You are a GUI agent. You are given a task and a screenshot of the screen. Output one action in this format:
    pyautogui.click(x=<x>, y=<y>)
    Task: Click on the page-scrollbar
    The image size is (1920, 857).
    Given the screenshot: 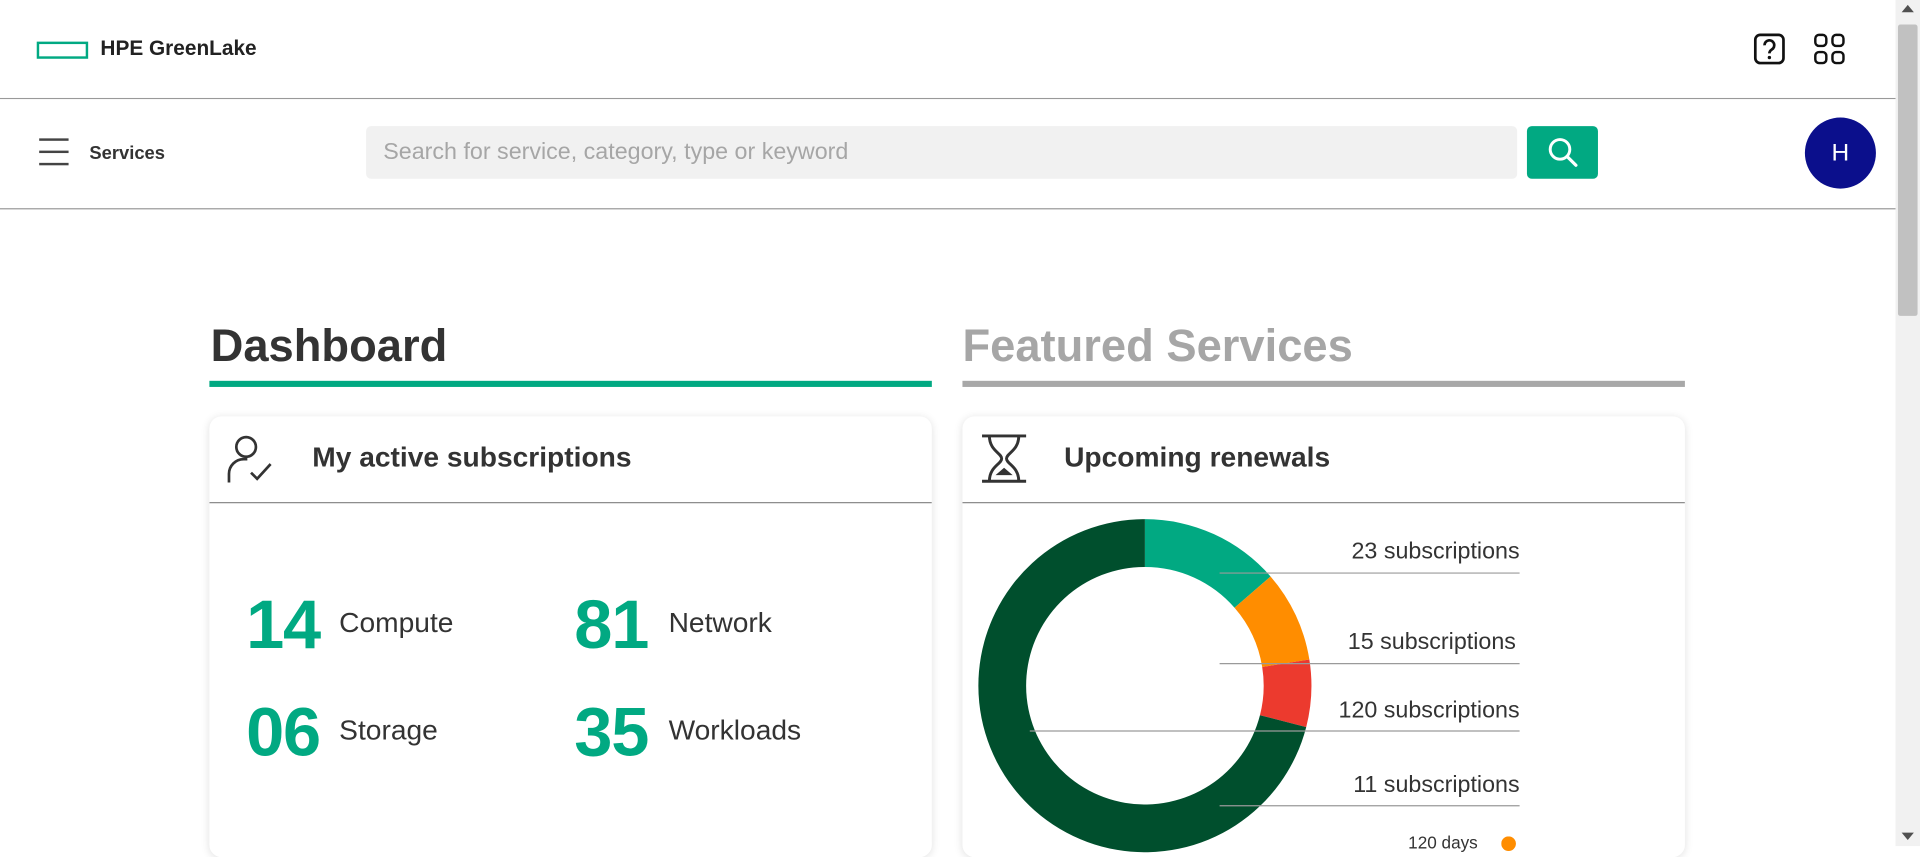 What is the action you would take?
    pyautogui.click(x=1907, y=423)
    